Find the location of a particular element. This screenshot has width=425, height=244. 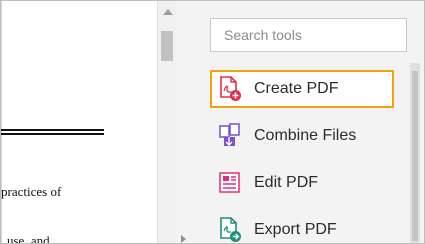

tool-create-pdf: Create PDF is located at coordinates (302, 89).